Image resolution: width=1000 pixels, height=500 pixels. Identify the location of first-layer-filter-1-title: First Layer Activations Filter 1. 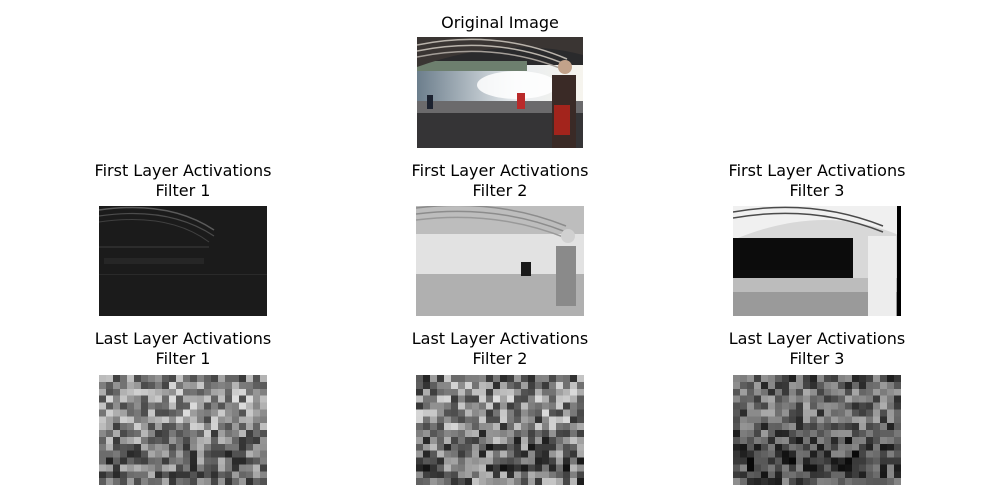
(183, 180).